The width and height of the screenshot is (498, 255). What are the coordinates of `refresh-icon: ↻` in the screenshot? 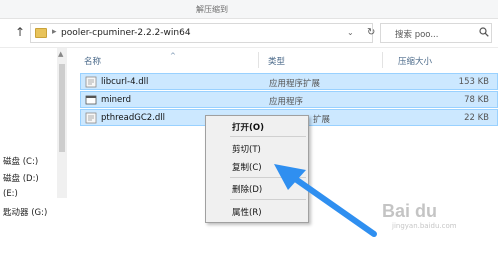 It's located at (371, 32).